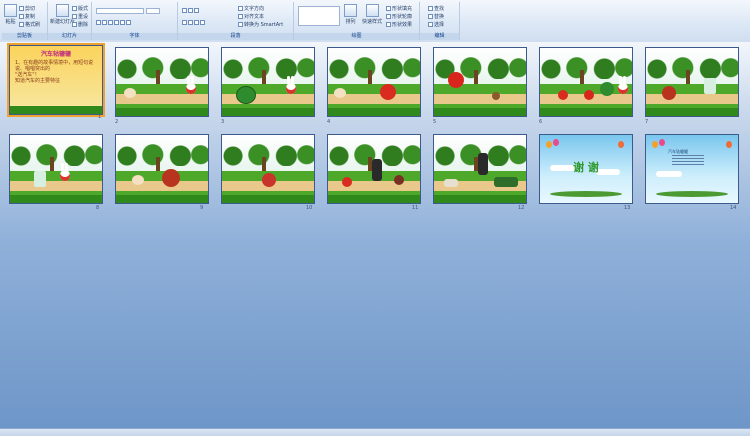 Image resolution: width=750 pixels, height=436 pixels. I want to click on align-buttons, so click(193, 22).